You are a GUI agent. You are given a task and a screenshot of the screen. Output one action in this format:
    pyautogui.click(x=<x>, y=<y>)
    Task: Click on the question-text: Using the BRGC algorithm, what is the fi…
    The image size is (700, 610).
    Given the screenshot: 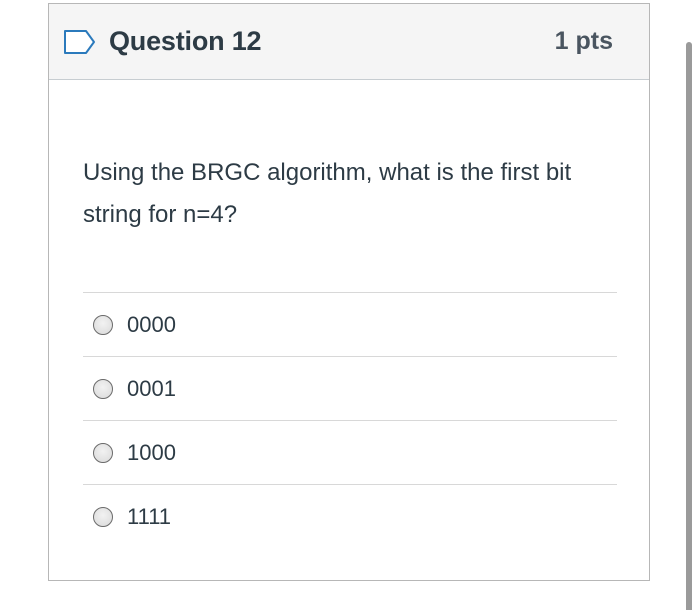 What is the action you would take?
    pyautogui.click(x=327, y=193)
    